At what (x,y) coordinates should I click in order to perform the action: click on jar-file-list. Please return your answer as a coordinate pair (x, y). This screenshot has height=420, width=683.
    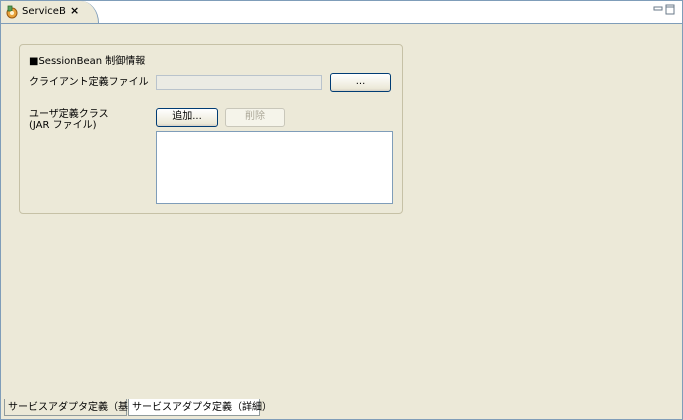
    Looking at the image, I should click on (274, 167).